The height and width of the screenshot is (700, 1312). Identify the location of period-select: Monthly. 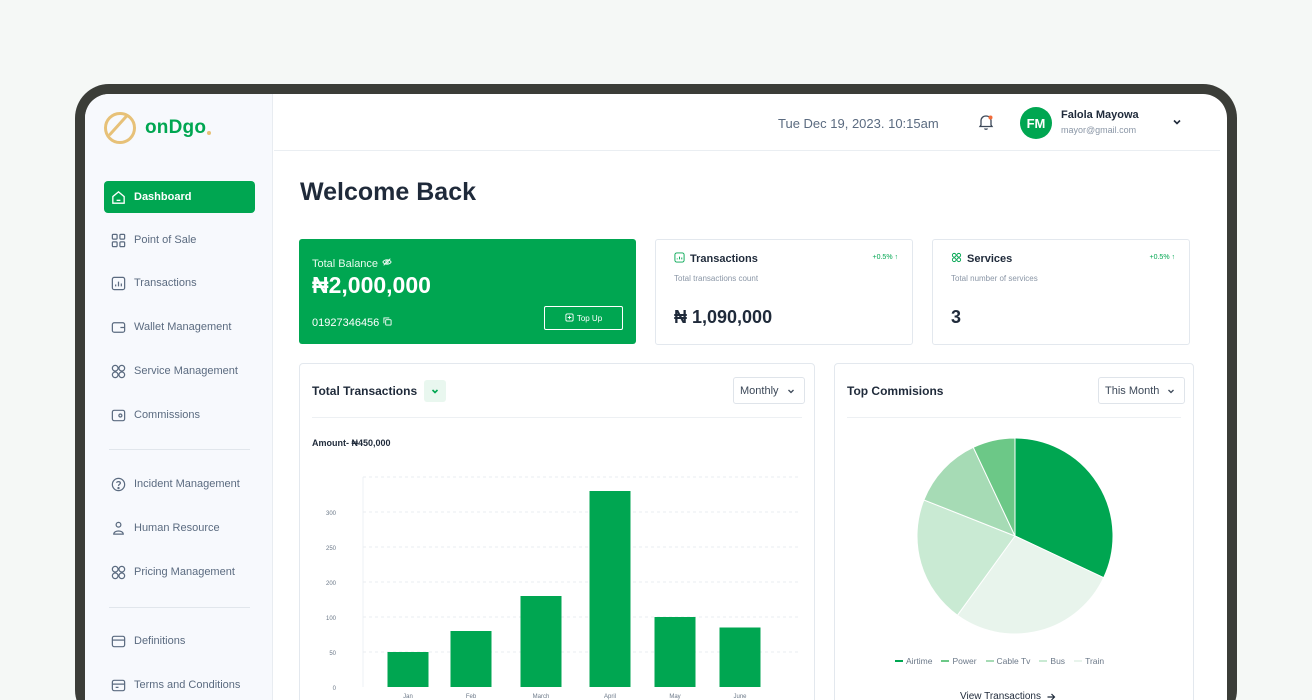
(769, 390).